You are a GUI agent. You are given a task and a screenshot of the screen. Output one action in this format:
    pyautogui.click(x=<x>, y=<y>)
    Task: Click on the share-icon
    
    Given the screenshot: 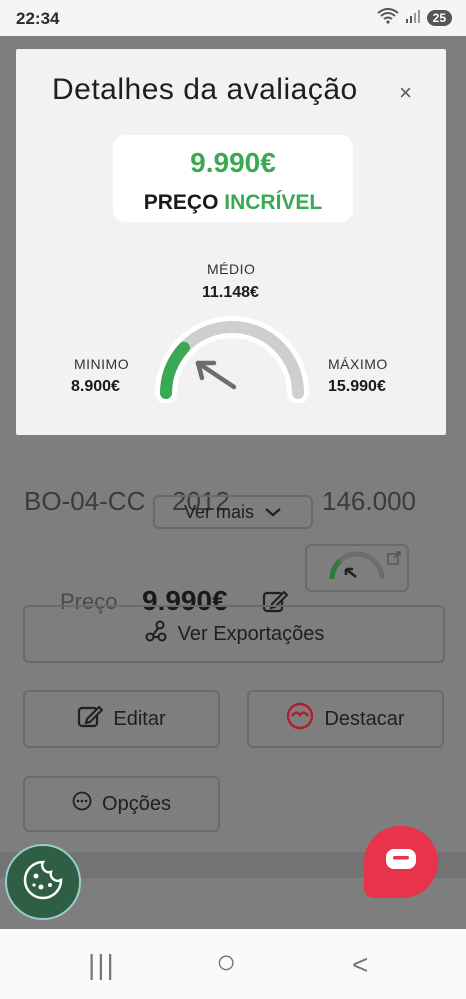 What is the action you would take?
    pyautogui.click(x=156, y=634)
    